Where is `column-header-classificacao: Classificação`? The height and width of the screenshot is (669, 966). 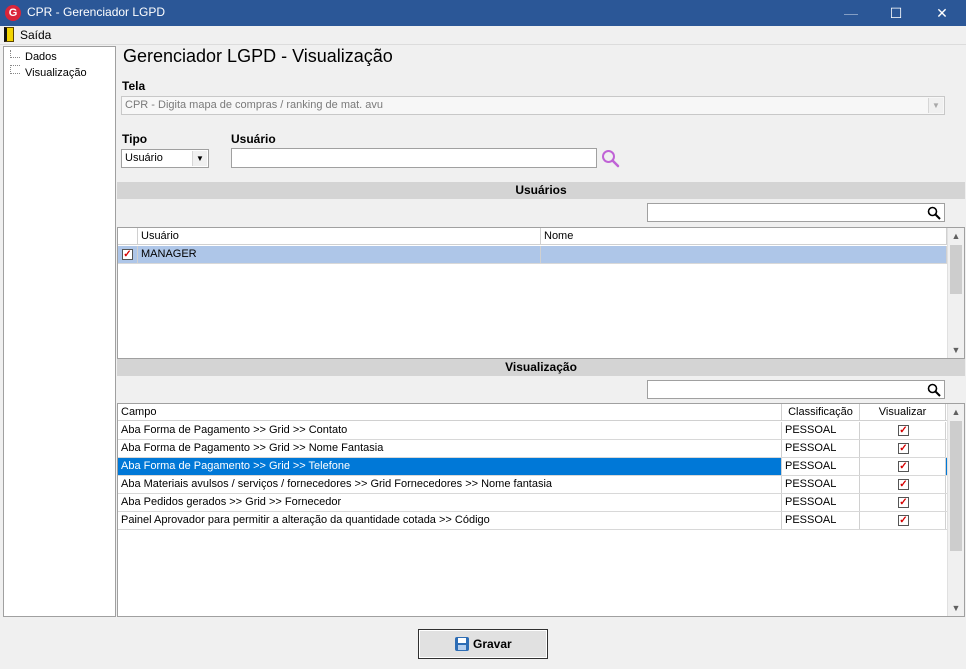 column-header-classificacao: Classificação is located at coordinates (821, 412).